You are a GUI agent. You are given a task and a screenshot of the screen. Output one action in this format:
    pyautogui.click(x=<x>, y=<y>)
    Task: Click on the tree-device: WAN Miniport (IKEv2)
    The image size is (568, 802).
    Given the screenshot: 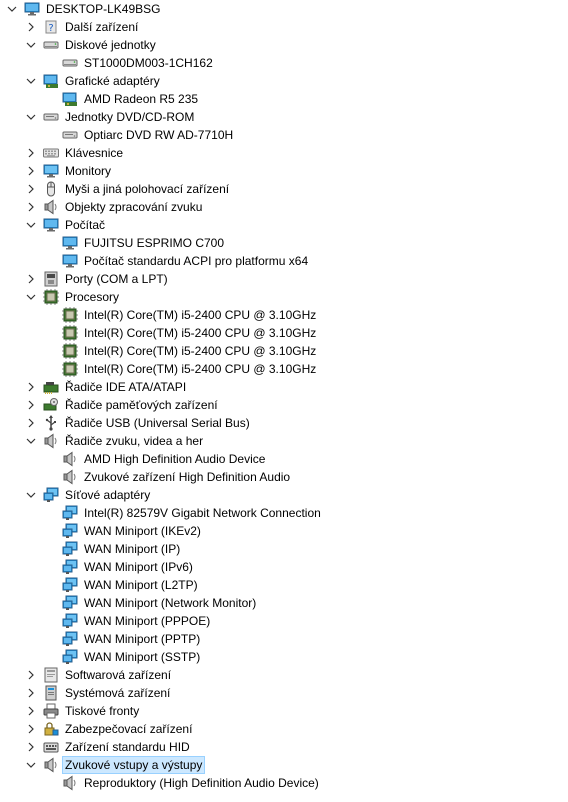 What is the action you would take?
    pyautogui.click(x=284, y=531)
    